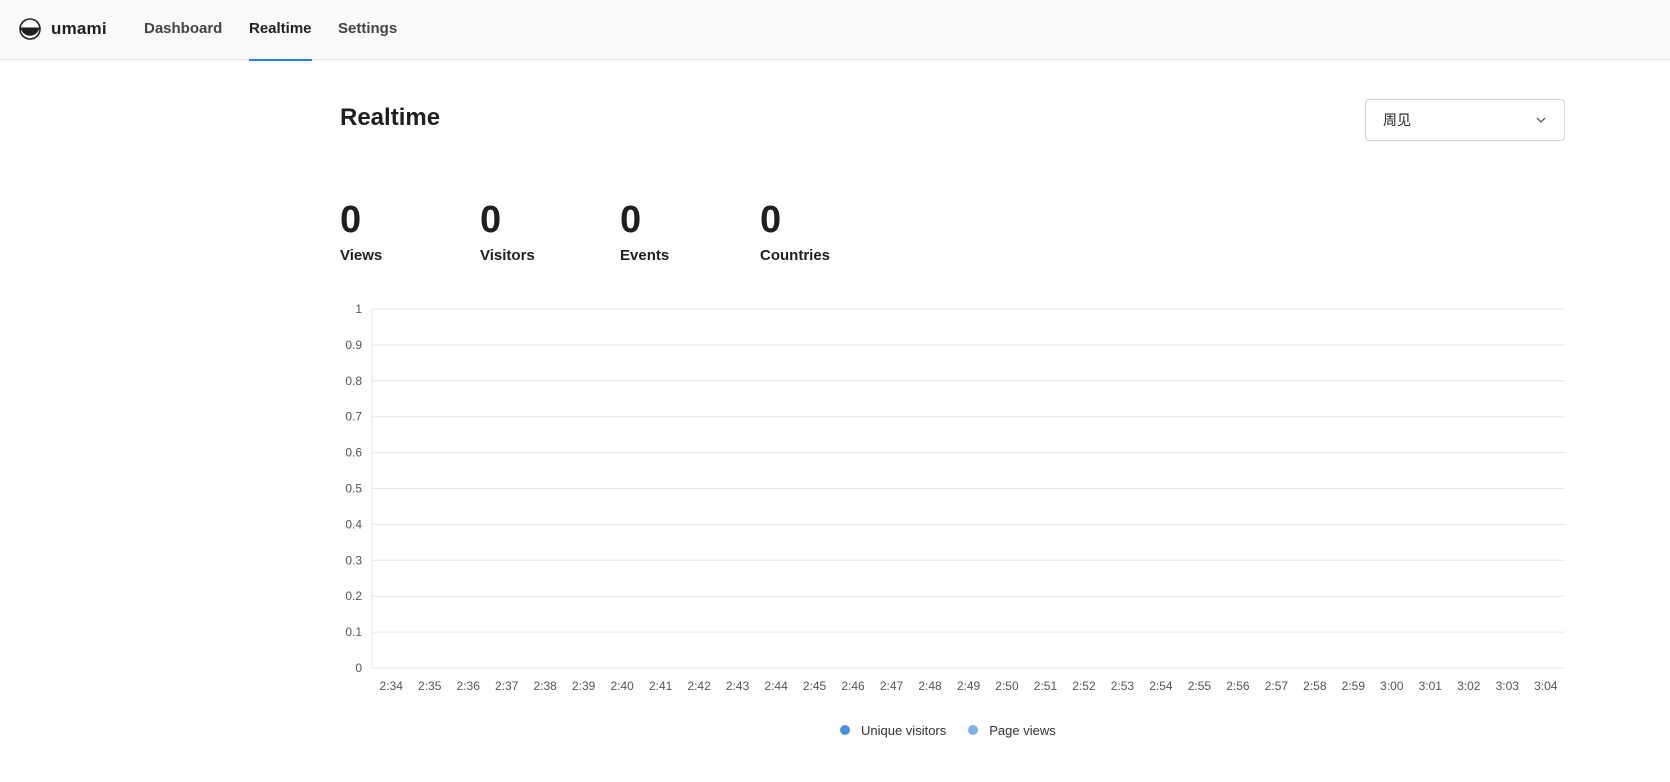 This screenshot has width=1670, height=782. Describe the element at coordinates (507, 255) in the screenshot. I see `metric-label: Visitors` at that location.